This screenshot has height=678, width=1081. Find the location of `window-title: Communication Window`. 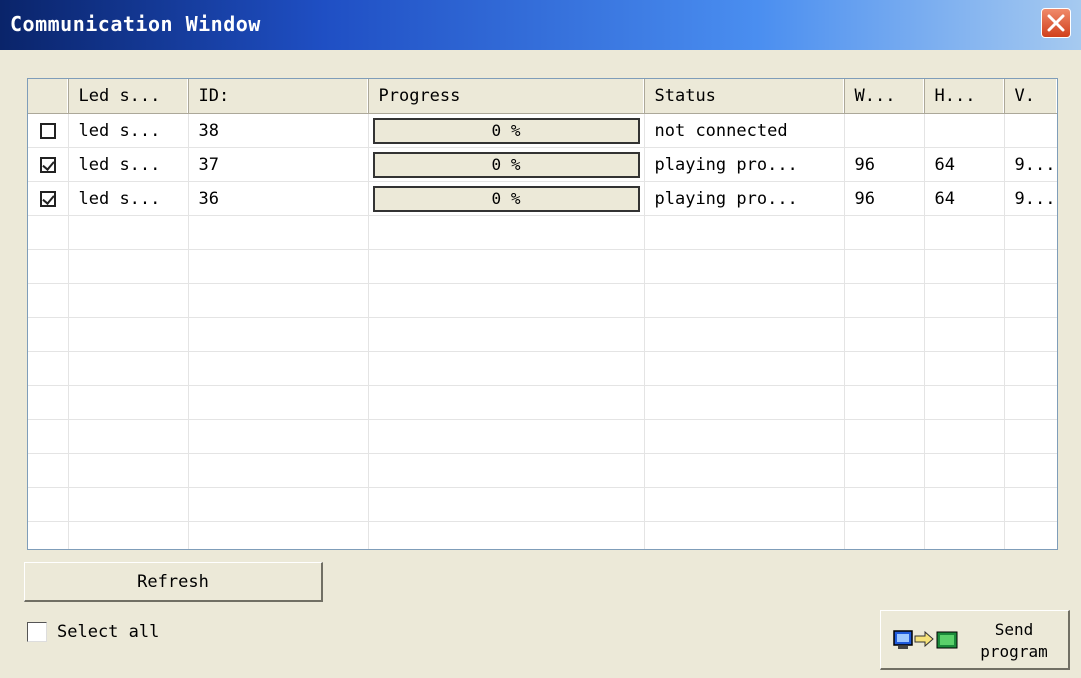

window-title: Communication Window is located at coordinates (135, 24).